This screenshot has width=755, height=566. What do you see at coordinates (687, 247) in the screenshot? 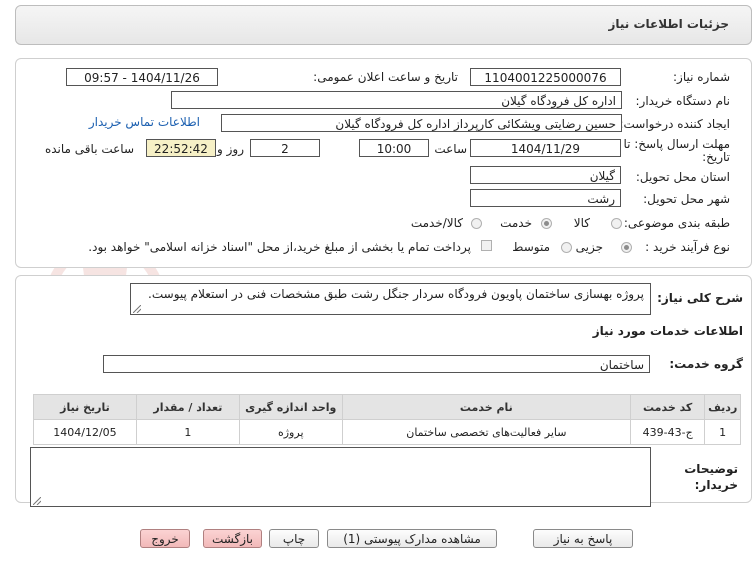
I see `process-label: نوع فرآیند خرید :` at bounding box center [687, 247].